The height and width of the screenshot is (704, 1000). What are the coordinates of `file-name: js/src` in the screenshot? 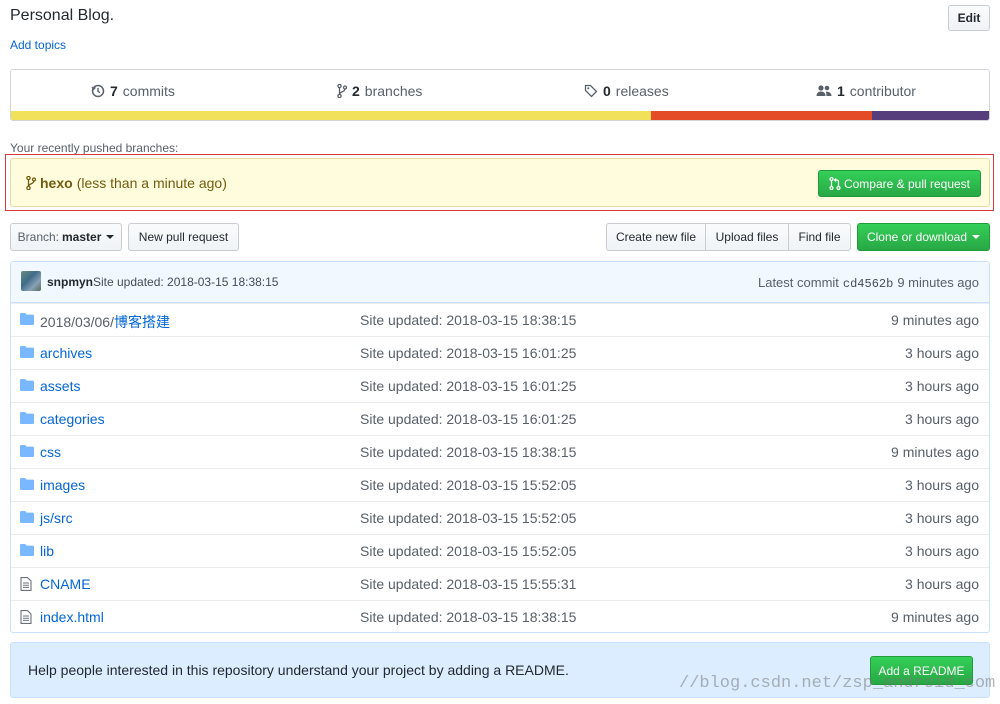 It's located at (56, 518).